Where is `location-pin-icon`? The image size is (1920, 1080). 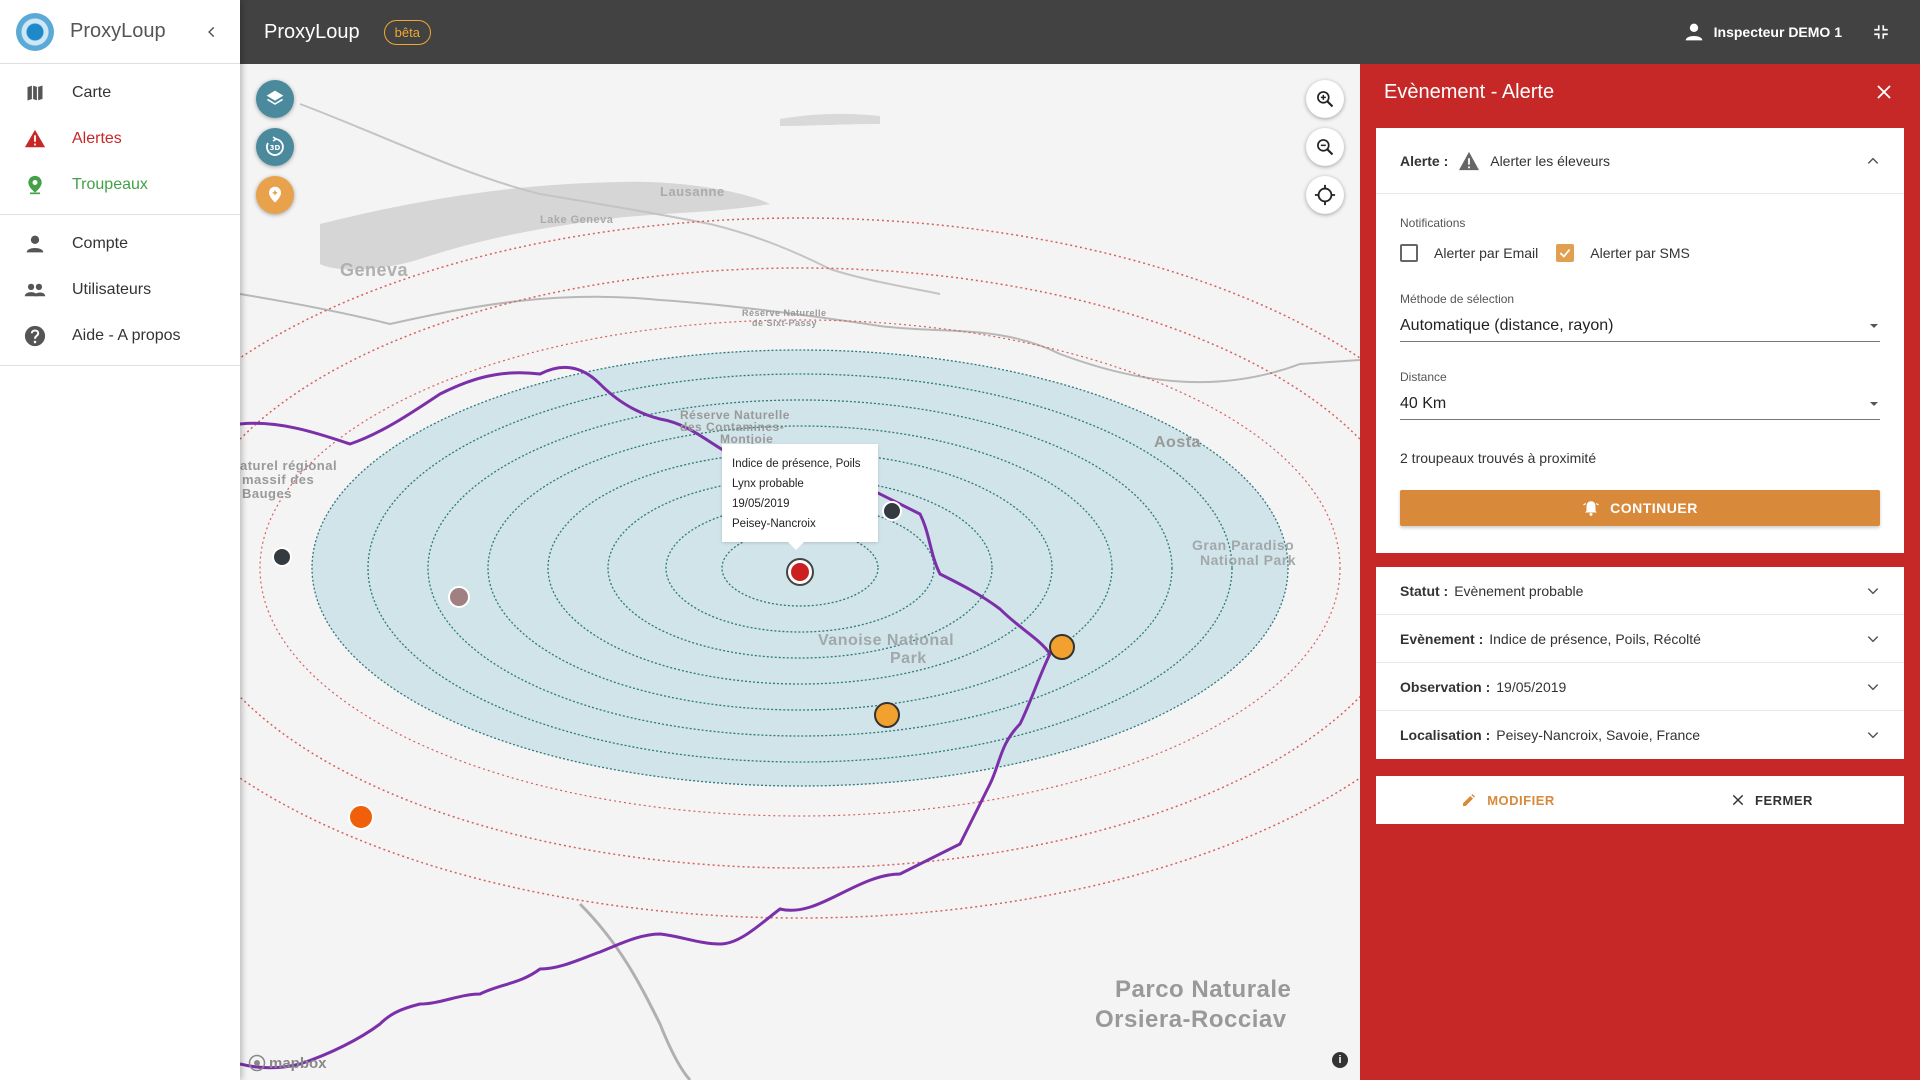
location-pin-icon is located at coordinates (35, 185).